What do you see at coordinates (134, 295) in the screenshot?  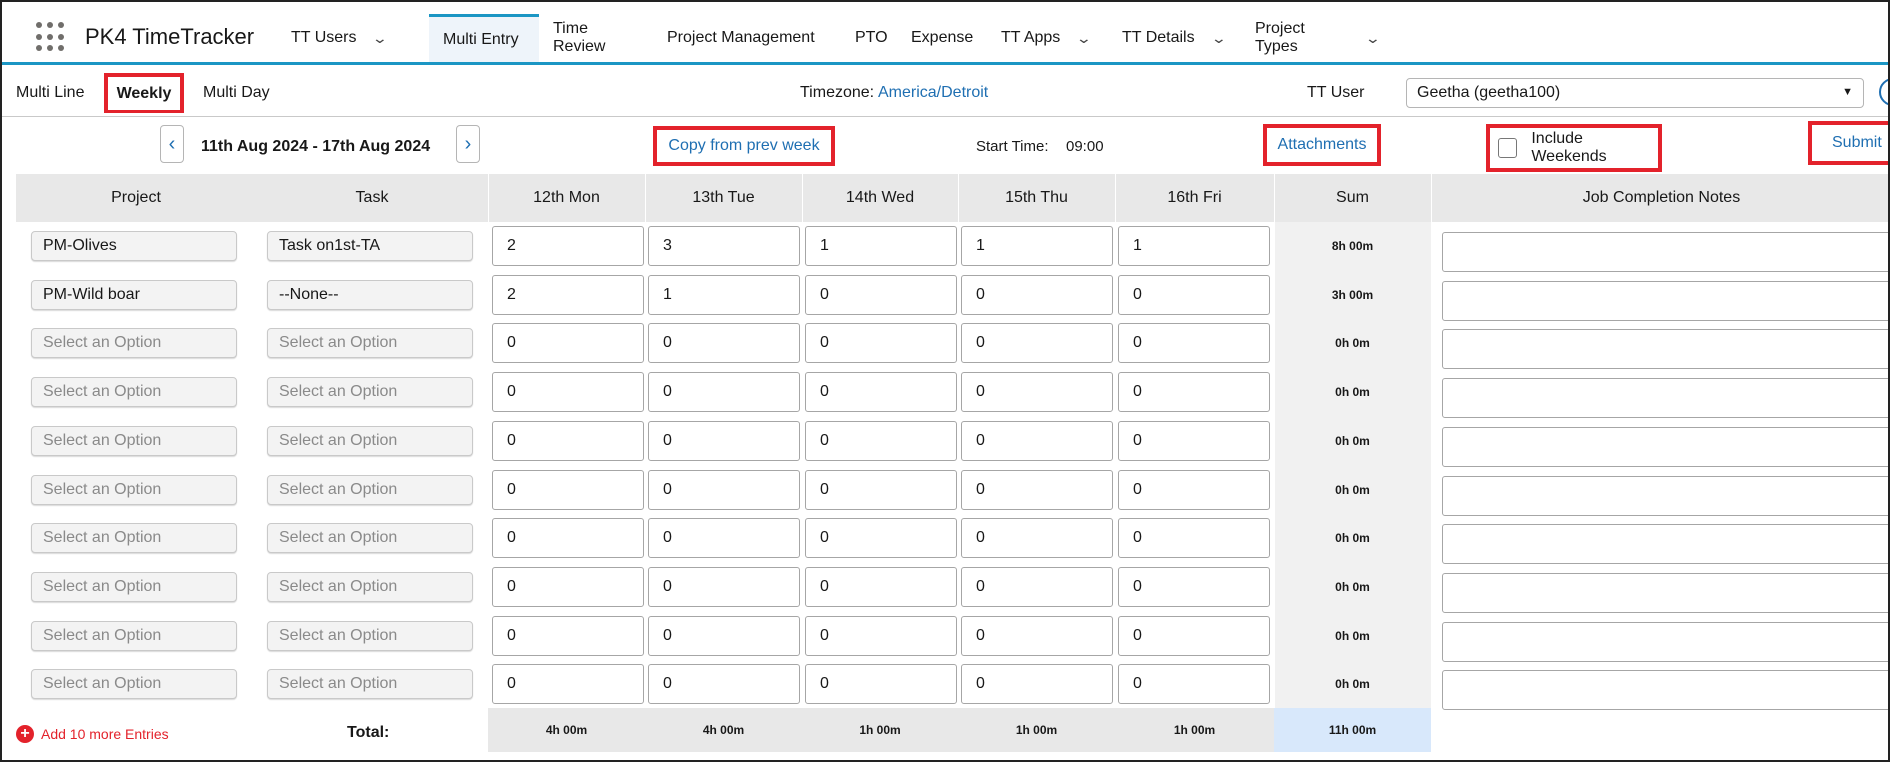 I see `project-select: PM-Wild boar` at bounding box center [134, 295].